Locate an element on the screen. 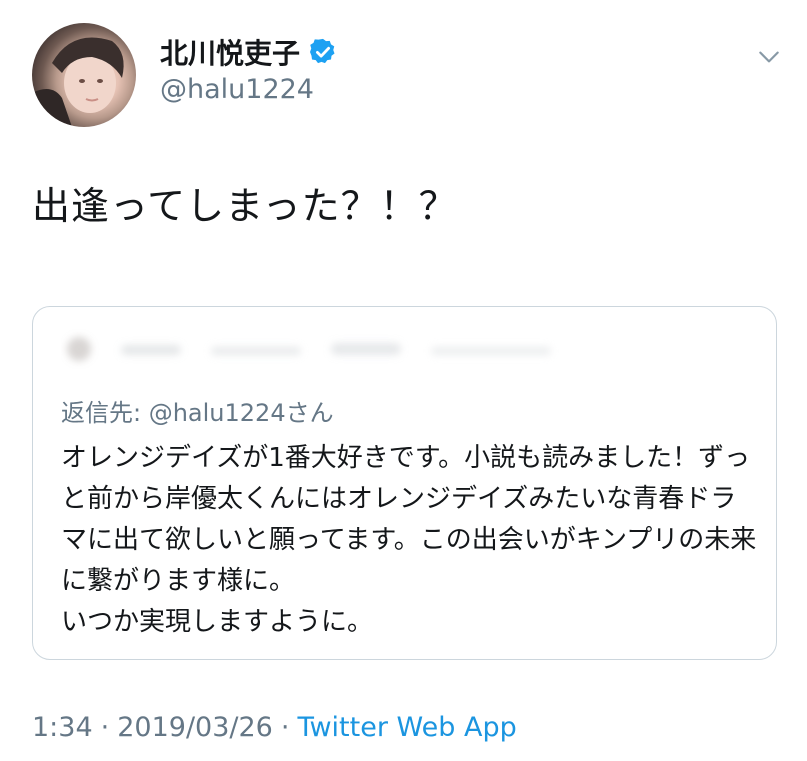  display-name: 北川悦吏子 is located at coordinates (230, 52).